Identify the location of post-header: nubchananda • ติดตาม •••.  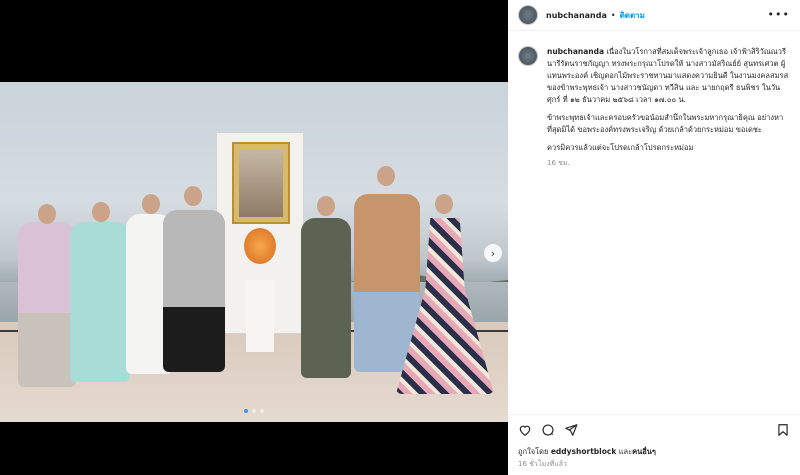
(654, 15).